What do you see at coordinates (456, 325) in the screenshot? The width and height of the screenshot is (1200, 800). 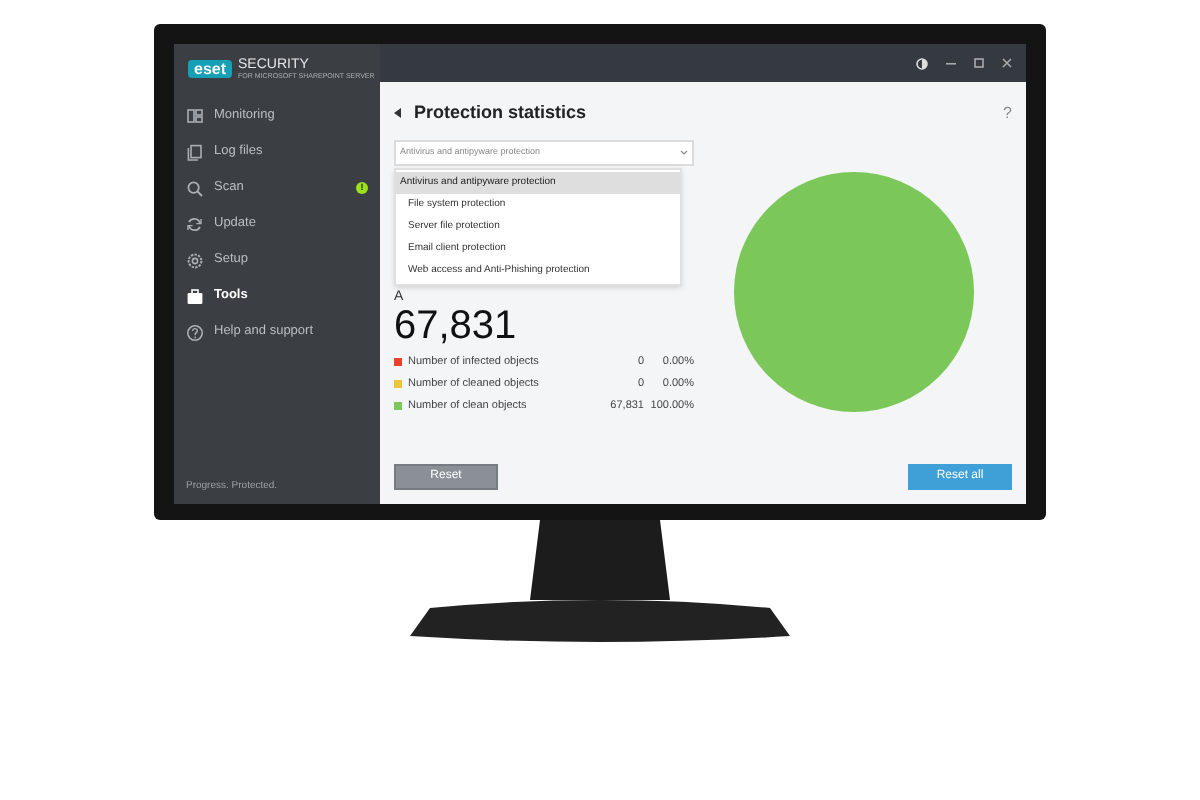 I see `total-count: 67,831` at bounding box center [456, 325].